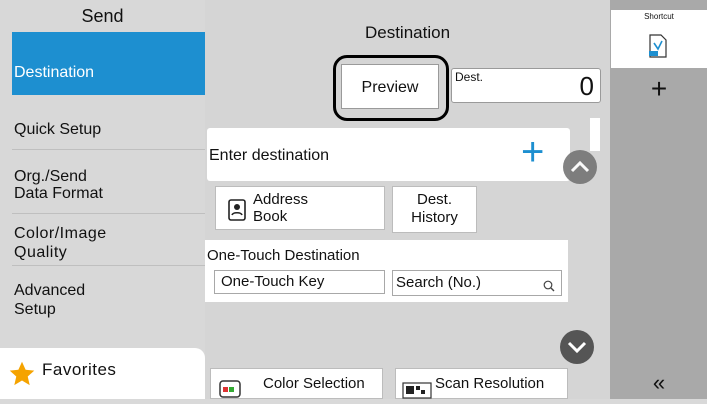 This screenshot has width=707, height=404. I want to click on add-shortcut-button: +, so click(659, 89).